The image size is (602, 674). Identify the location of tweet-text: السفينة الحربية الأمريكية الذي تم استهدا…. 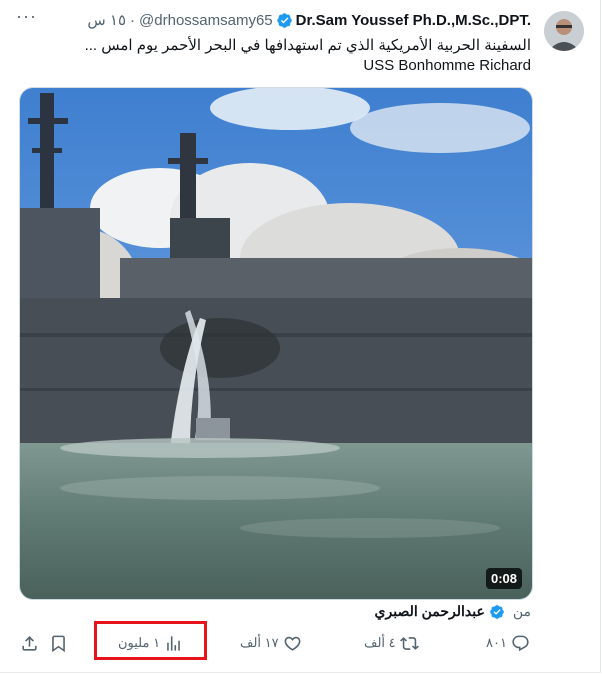
(291, 56).